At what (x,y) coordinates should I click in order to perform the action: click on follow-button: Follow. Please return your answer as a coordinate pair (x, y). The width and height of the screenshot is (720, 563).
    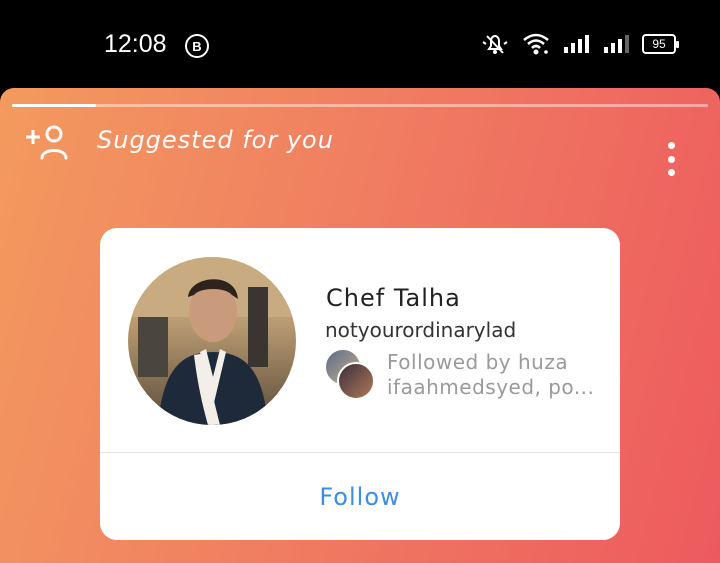
    Looking at the image, I should click on (360, 496).